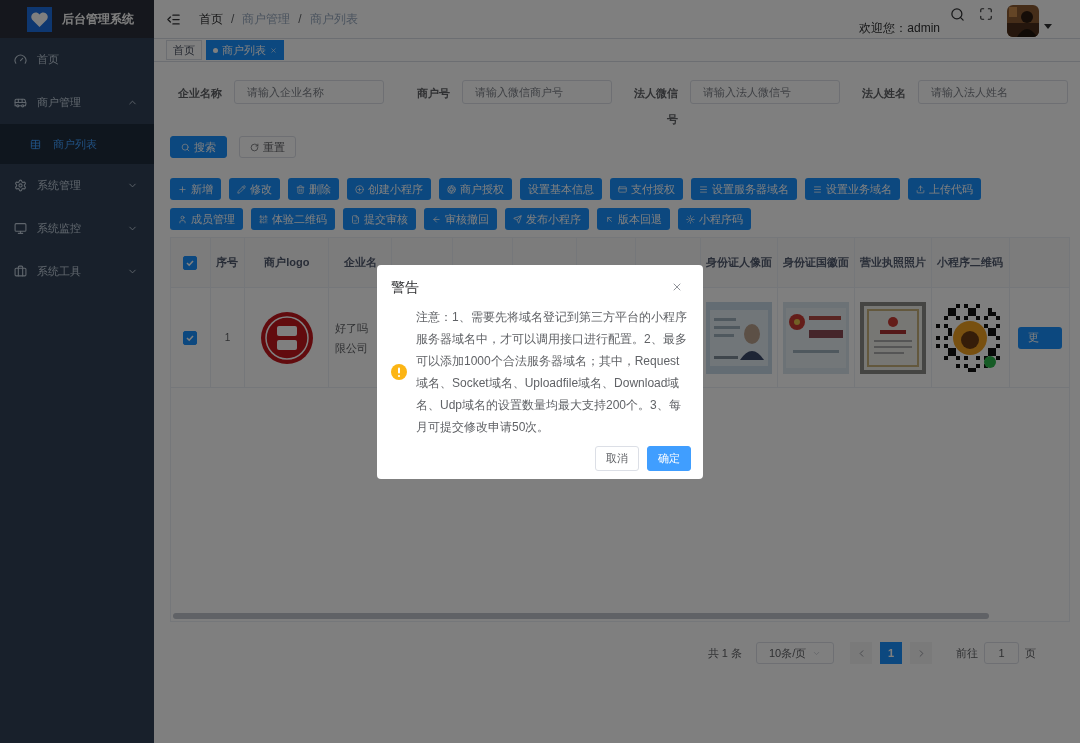  Describe the element at coordinates (98, 19) in the screenshot. I see `app-title: 后台管理系统` at that location.